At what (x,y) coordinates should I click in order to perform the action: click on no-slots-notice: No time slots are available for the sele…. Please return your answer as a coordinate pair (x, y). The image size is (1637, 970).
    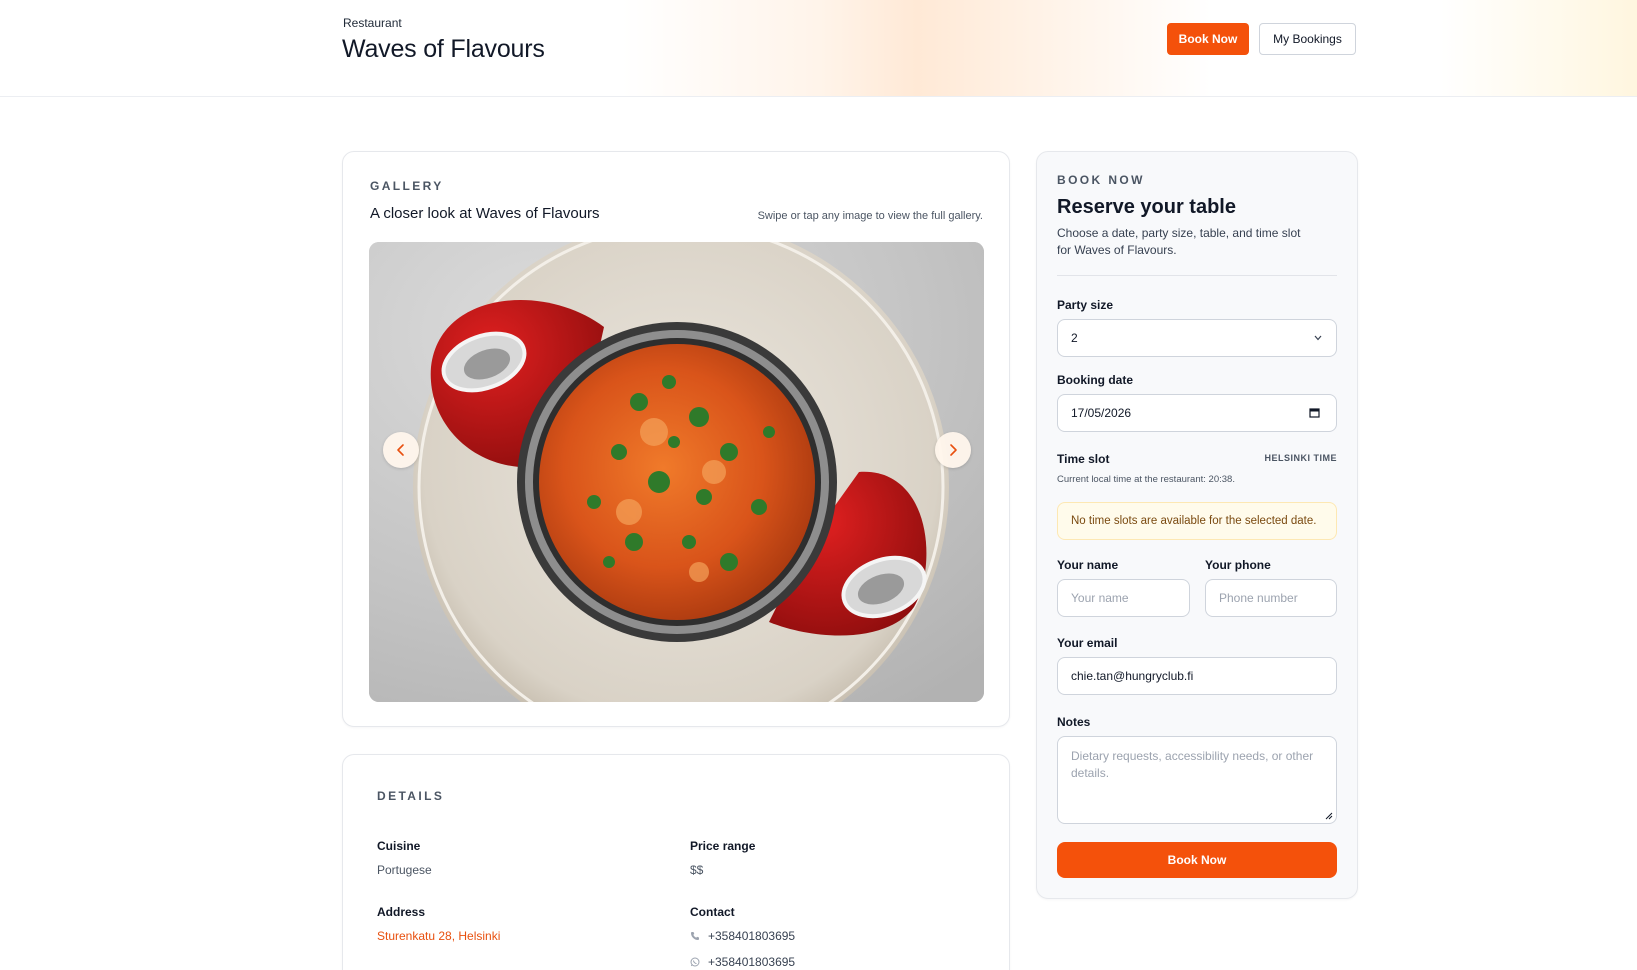
    Looking at the image, I should click on (1197, 521).